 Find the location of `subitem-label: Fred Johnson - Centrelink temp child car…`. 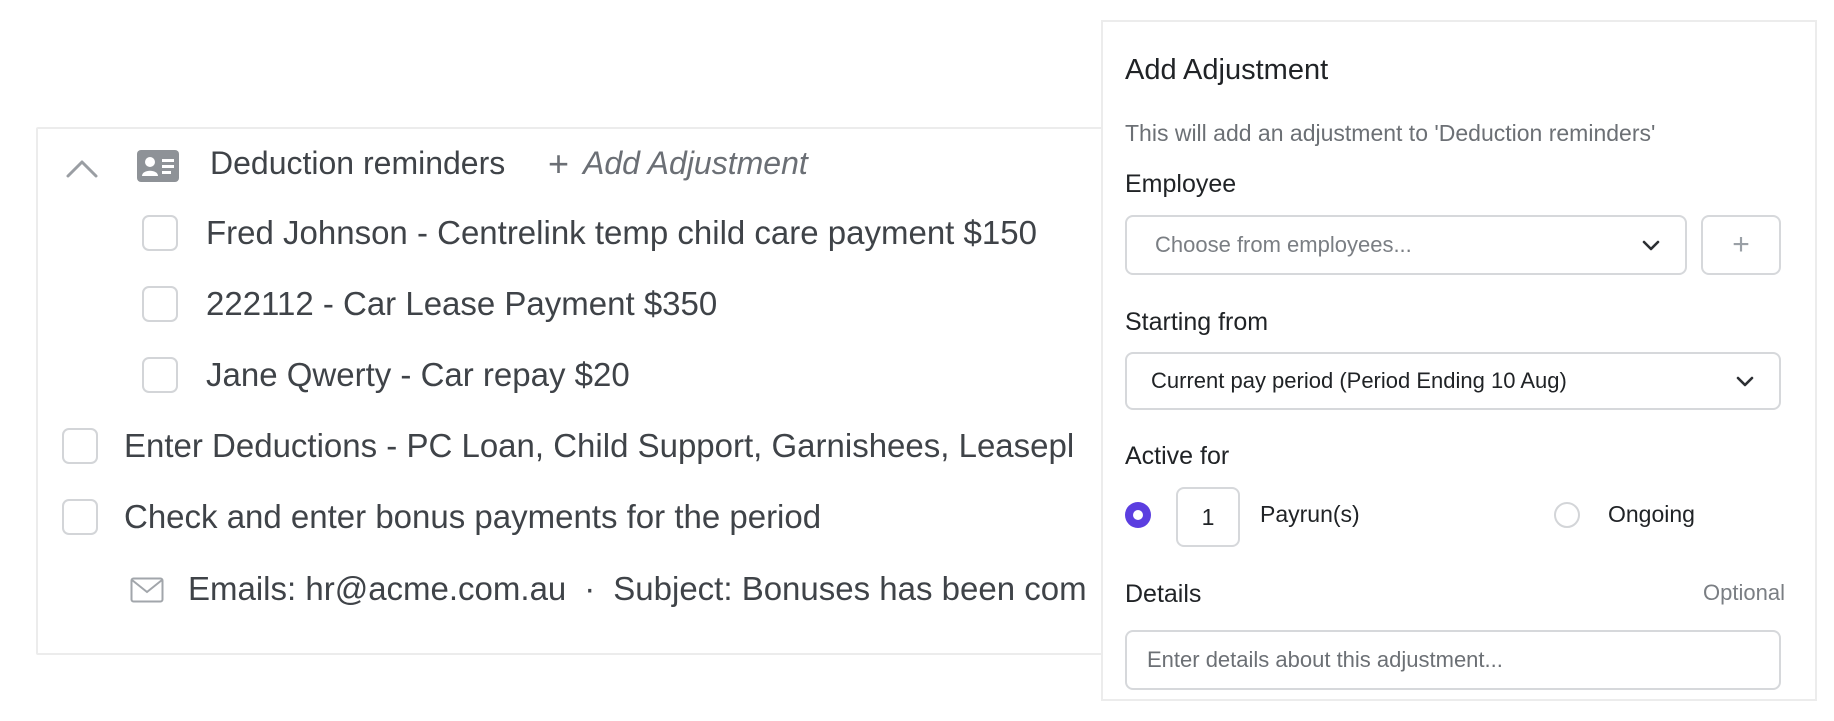

subitem-label: Fred Johnson - Centrelink temp child car… is located at coordinates (621, 232).